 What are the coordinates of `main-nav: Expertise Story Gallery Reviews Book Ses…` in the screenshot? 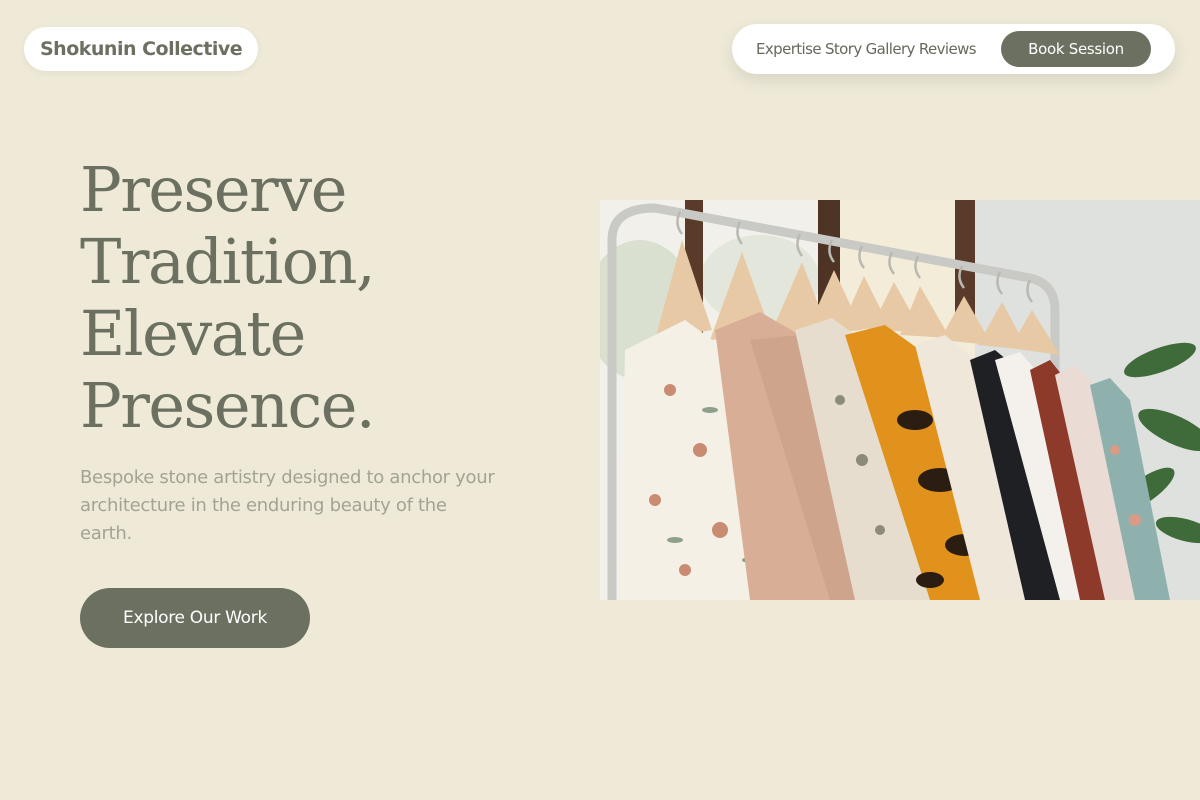 It's located at (953, 49).